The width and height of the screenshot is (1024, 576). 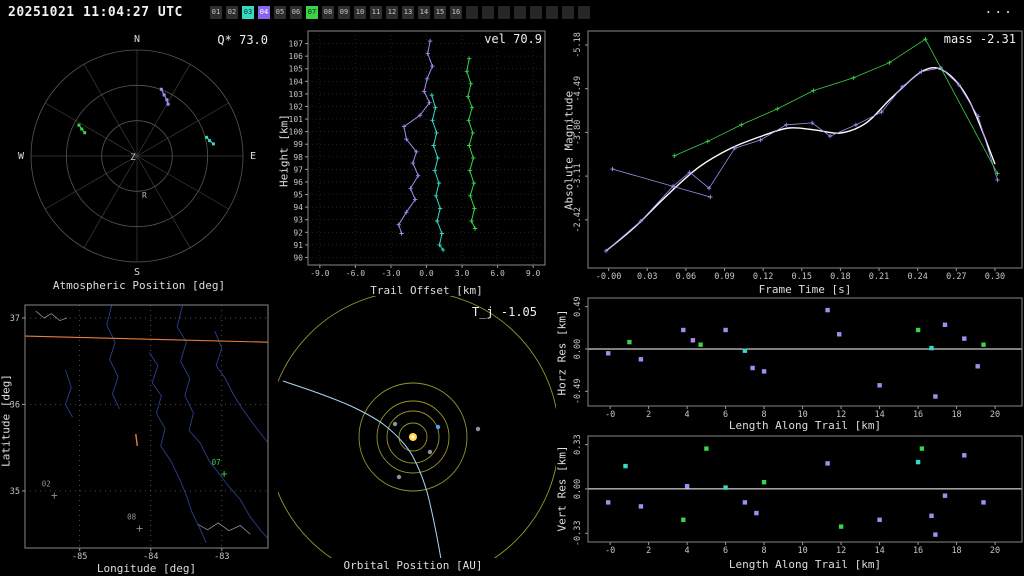 What do you see at coordinates (392, 12) in the screenshot?
I see `station-toggle-12: 12` at bounding box center [392, 12].